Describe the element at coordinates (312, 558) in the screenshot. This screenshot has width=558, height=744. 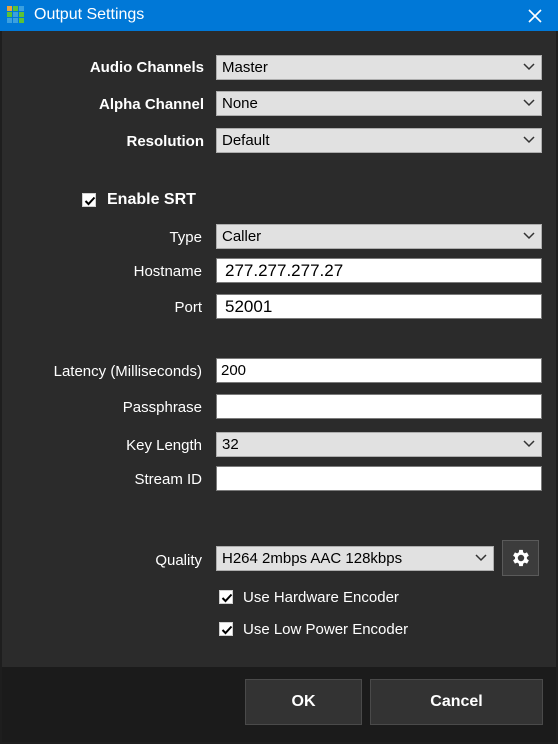
I see `quality-value: H264 2mbps AAC 128kbps` at that location.